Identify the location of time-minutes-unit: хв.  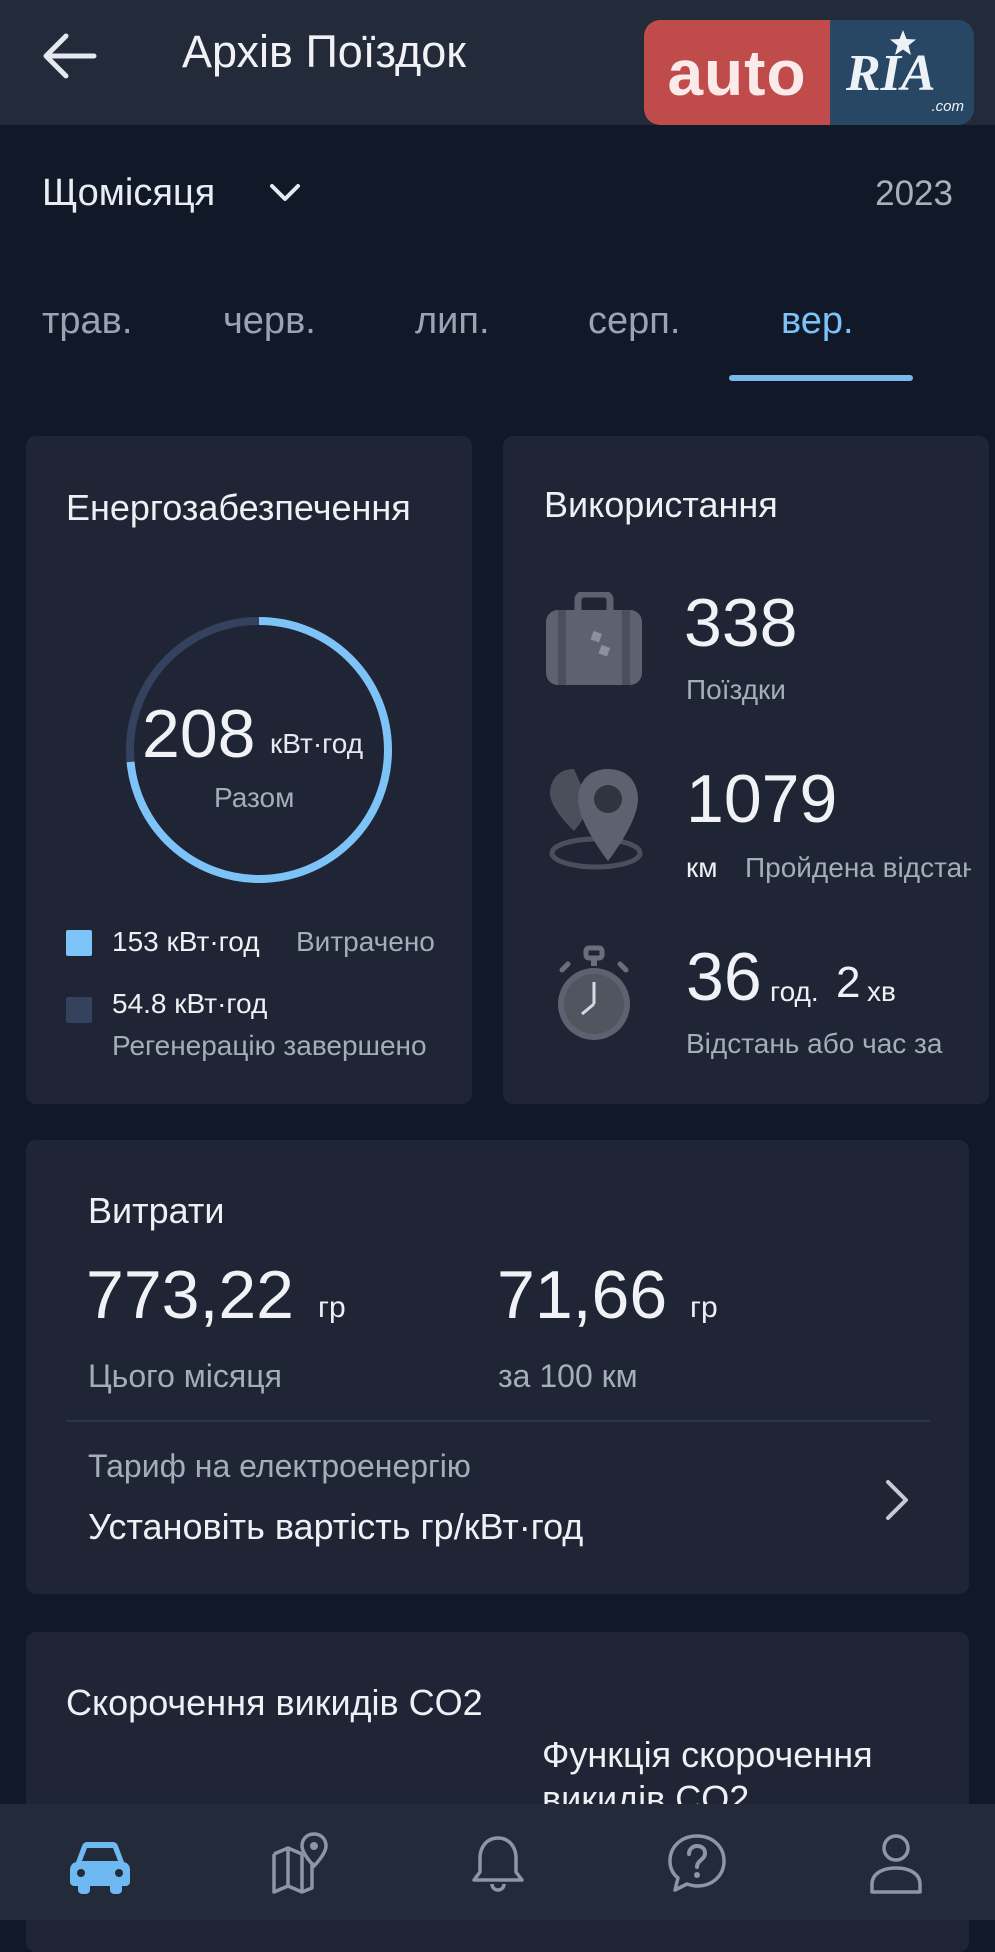
(881, 991).